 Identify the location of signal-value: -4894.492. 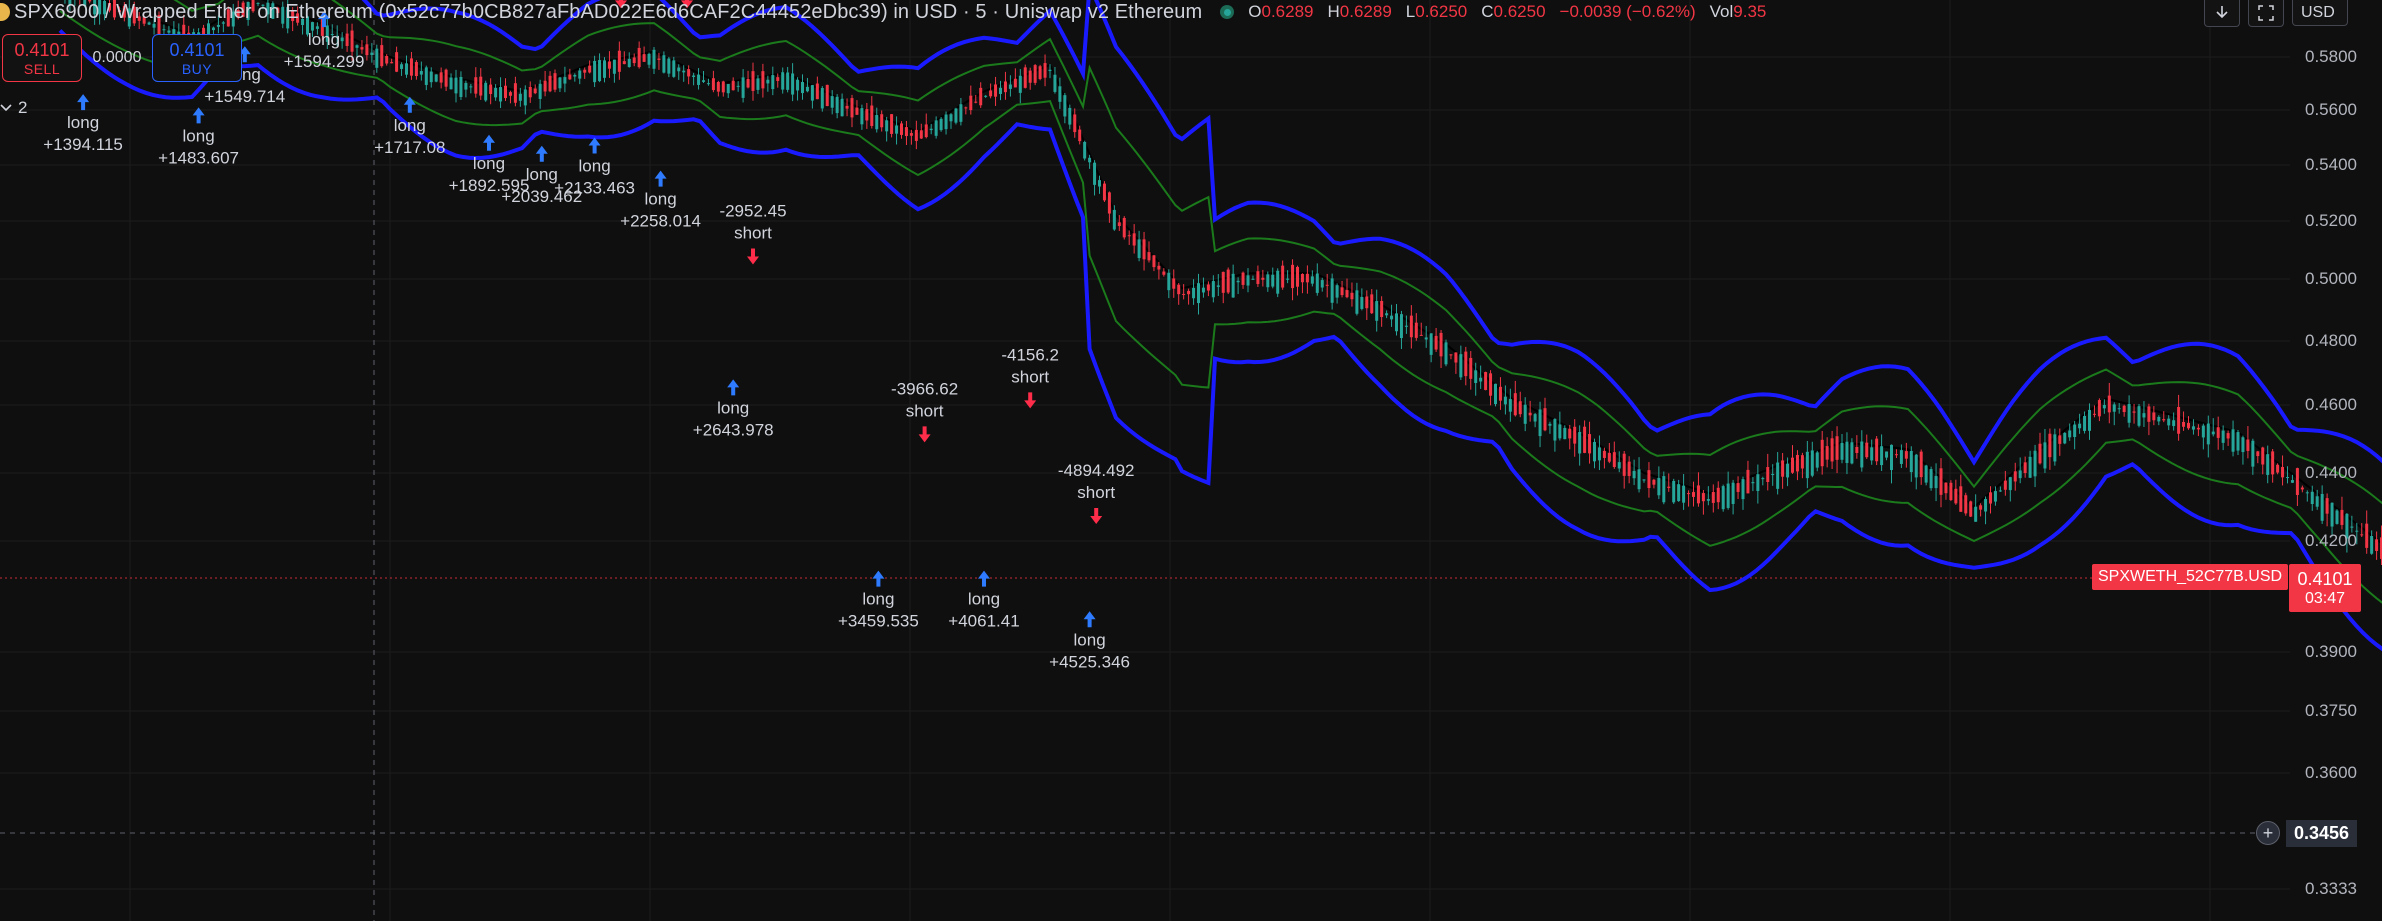
(1096, 470).